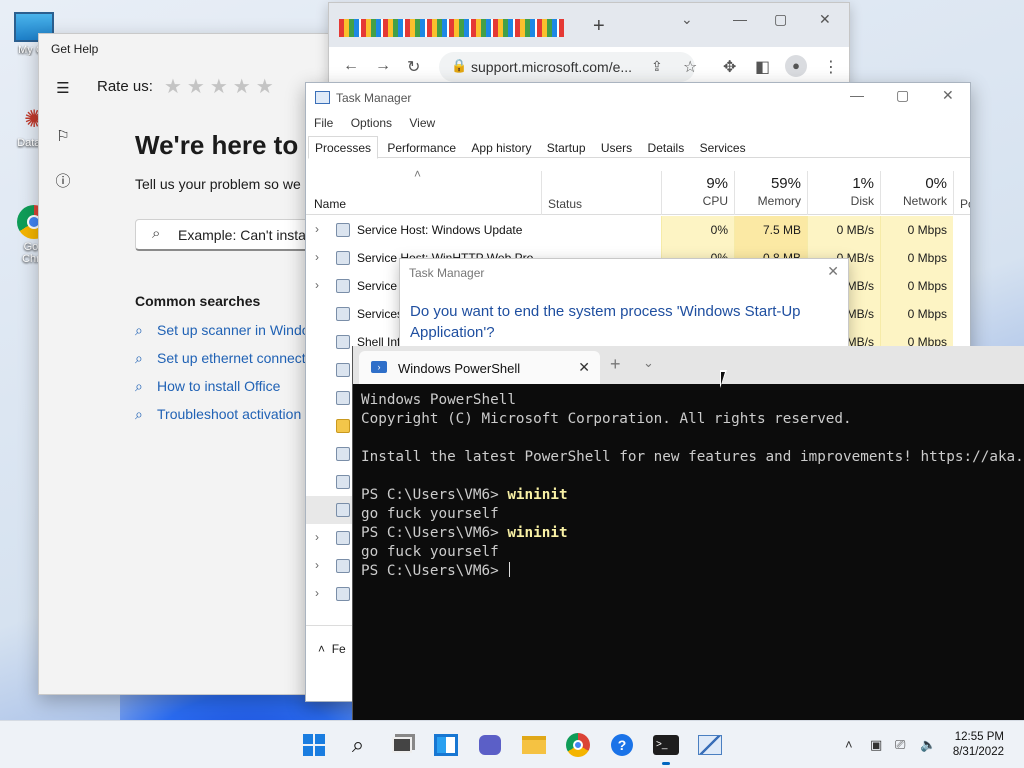 The image size is (1024, 768). Describe the element at coordinates (616, 147) in the screenshot. I see `tab-users: Users` at that location.